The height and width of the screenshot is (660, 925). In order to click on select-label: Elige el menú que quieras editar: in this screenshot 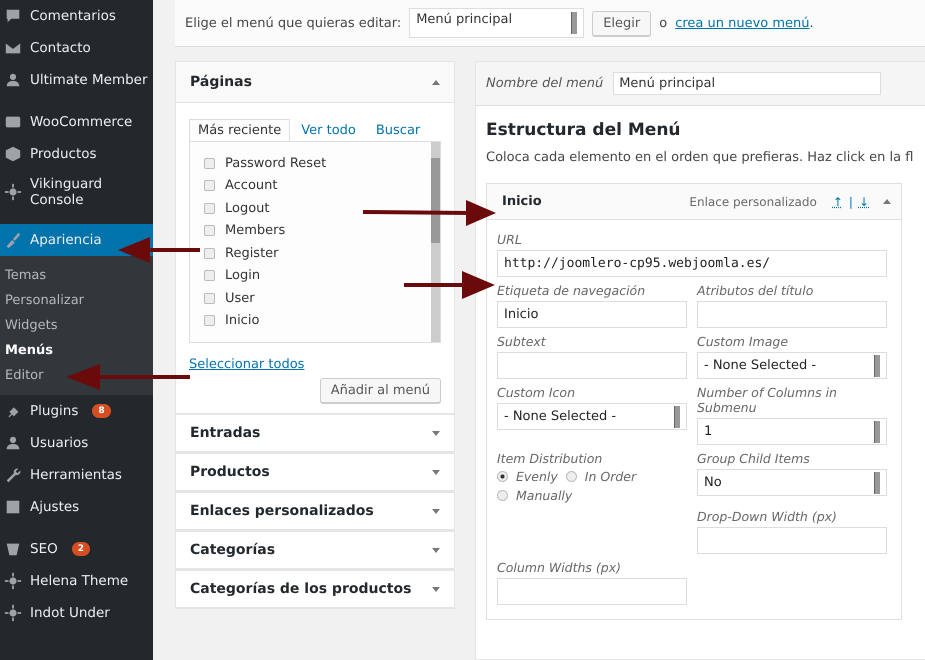, I will do `click(293, 23)`.